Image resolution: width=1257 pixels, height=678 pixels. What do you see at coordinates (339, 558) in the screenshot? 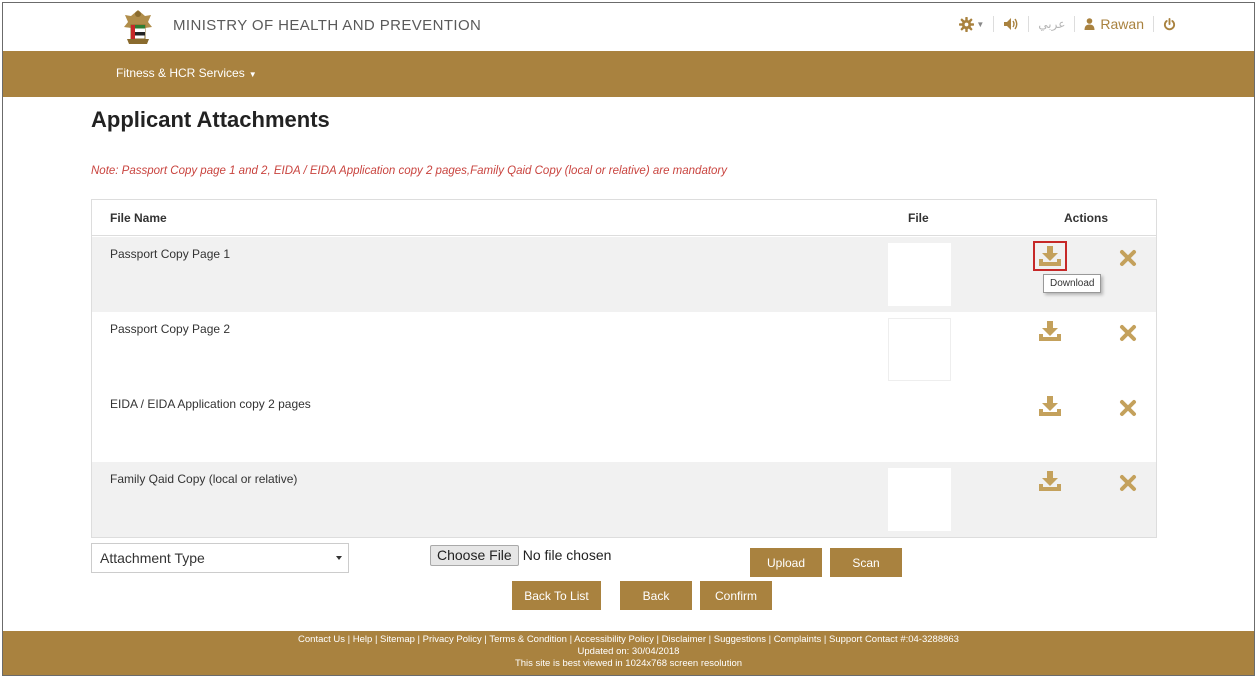
I see `chevron-down-icon` at bounding box center [339, 558].